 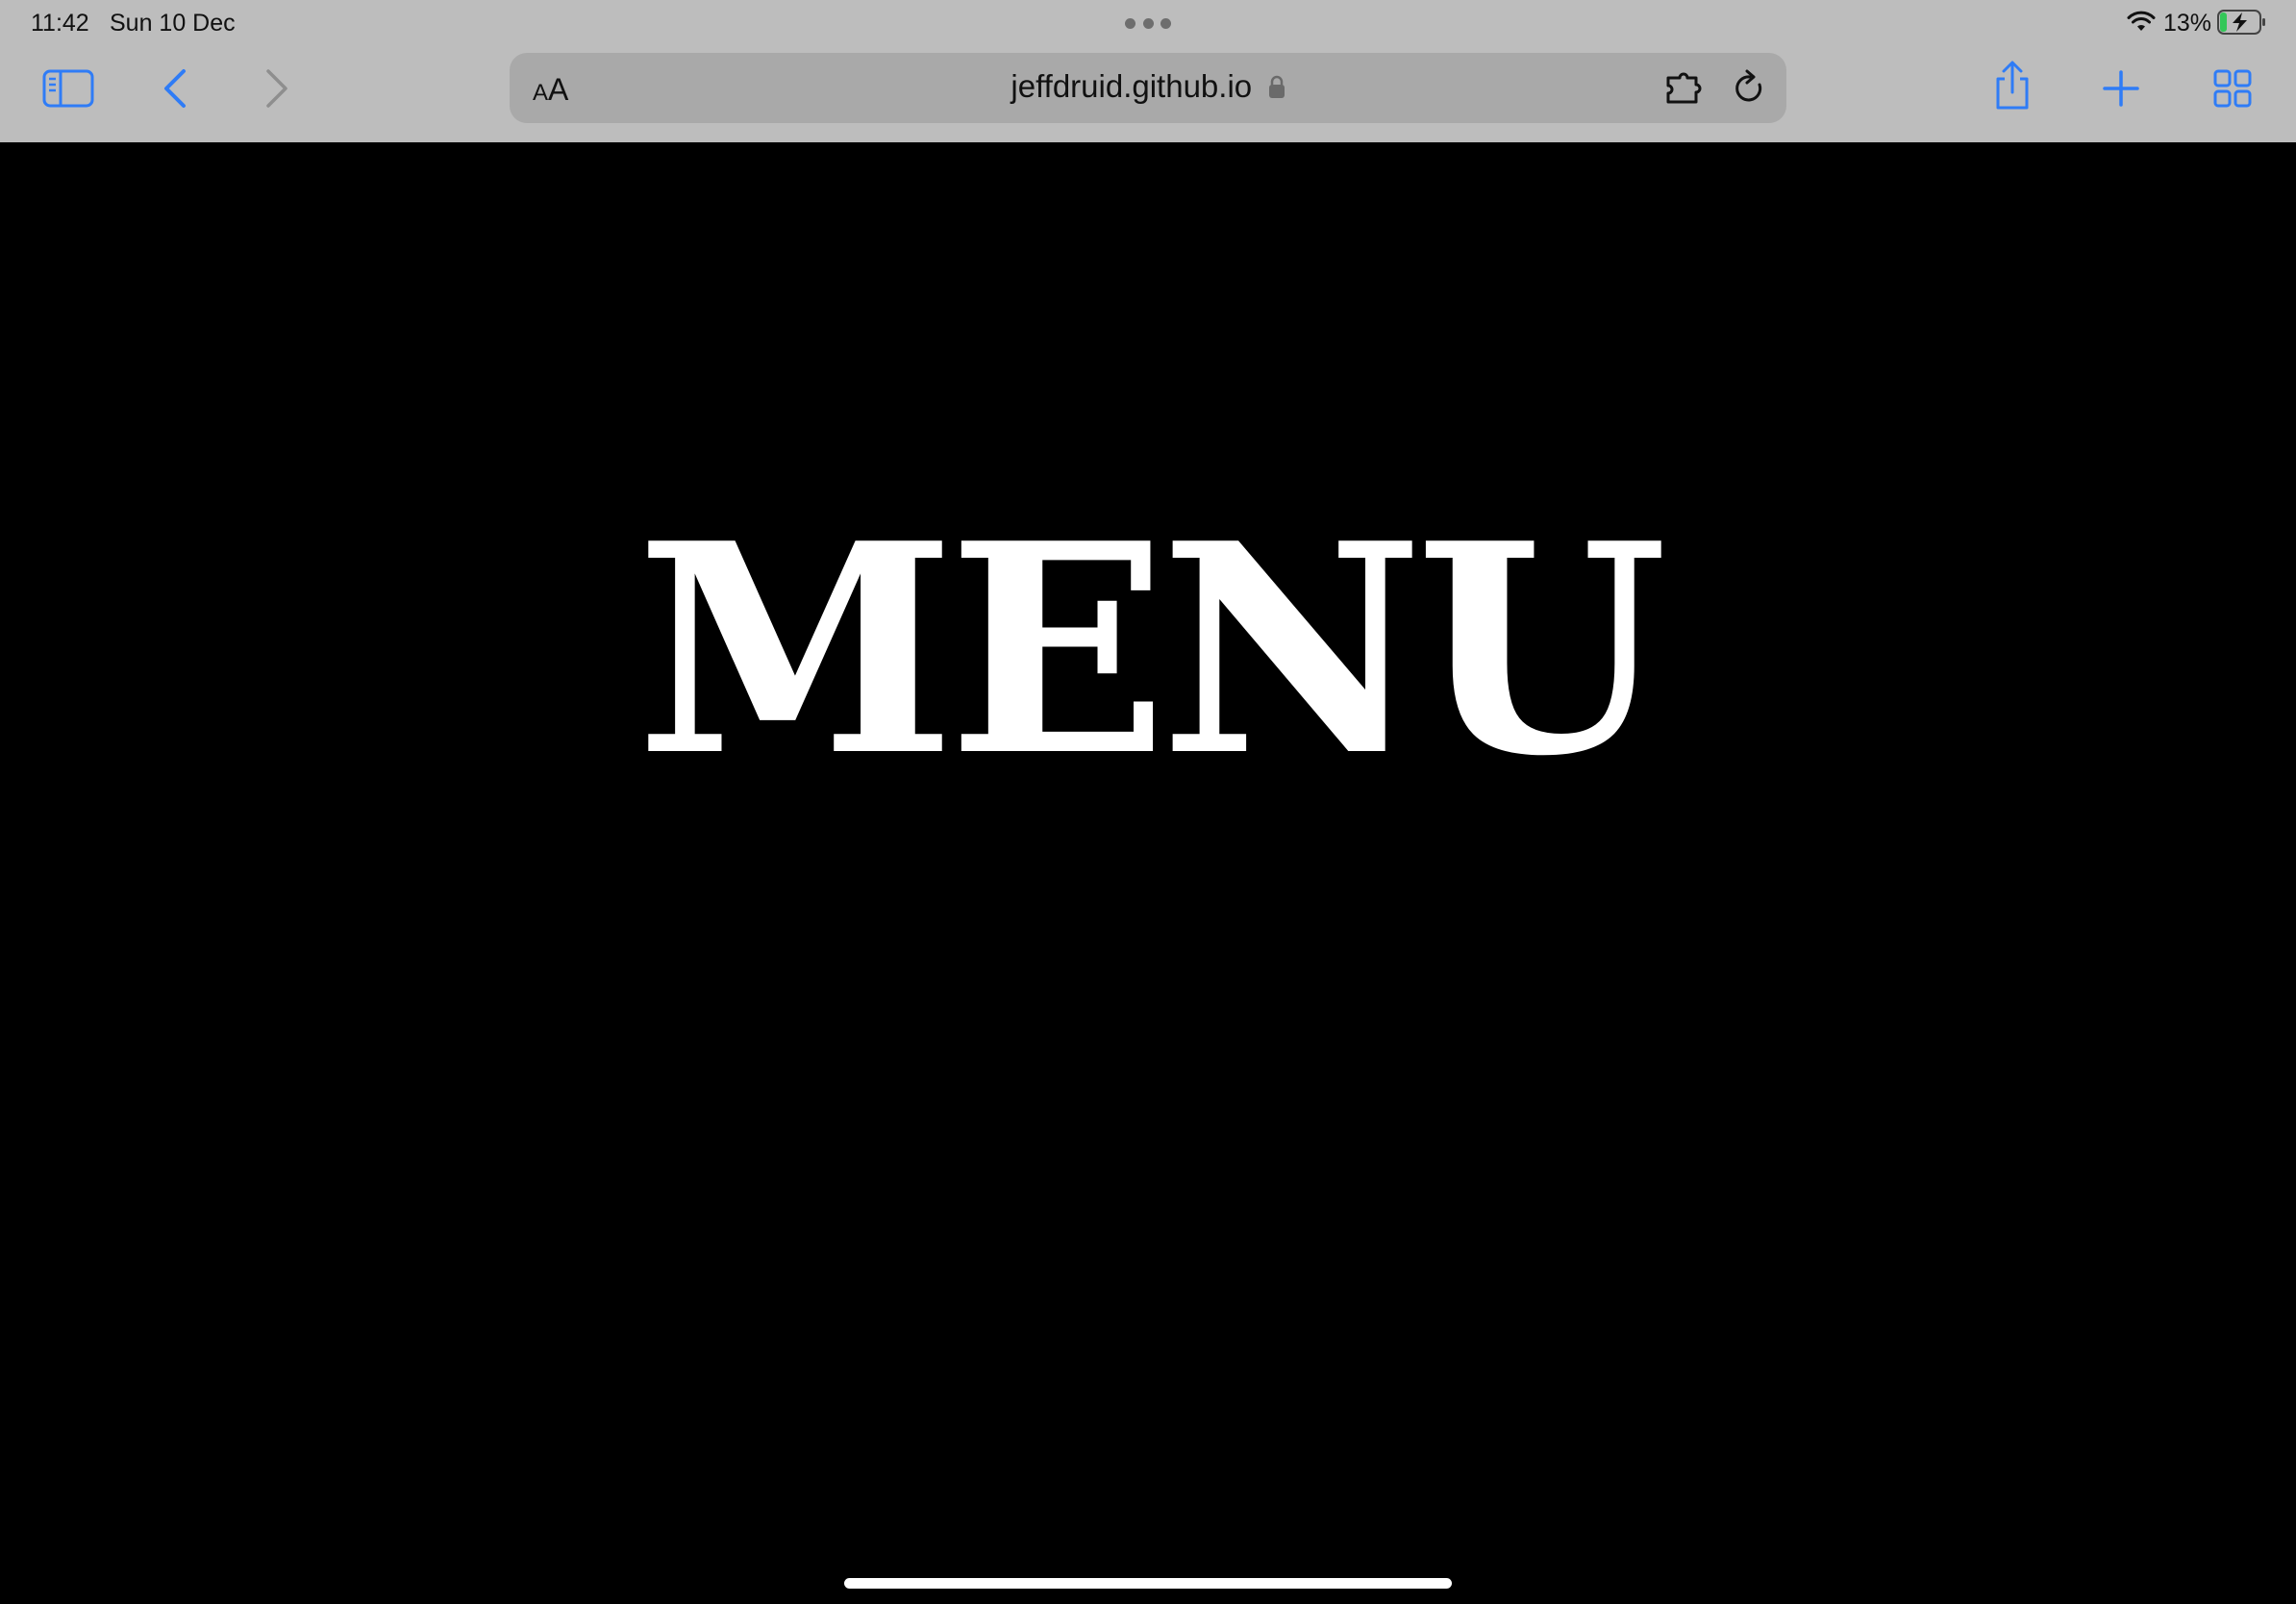 What do you see at coordinates (2232, 88) in the screenshot?
I see `tab-grid-icon` at bounding box center [2232, 88].